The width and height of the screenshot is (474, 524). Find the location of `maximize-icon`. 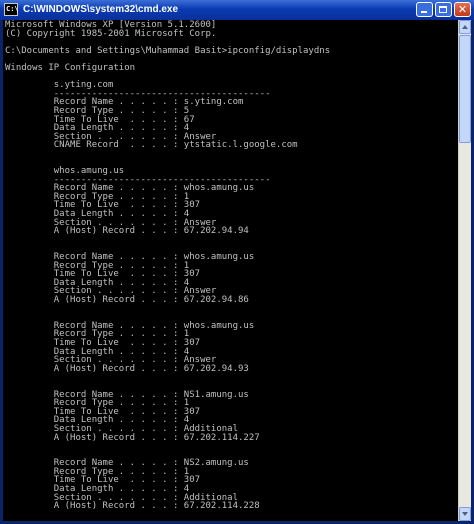

maximize-icon is located at coordinates (443, 9).